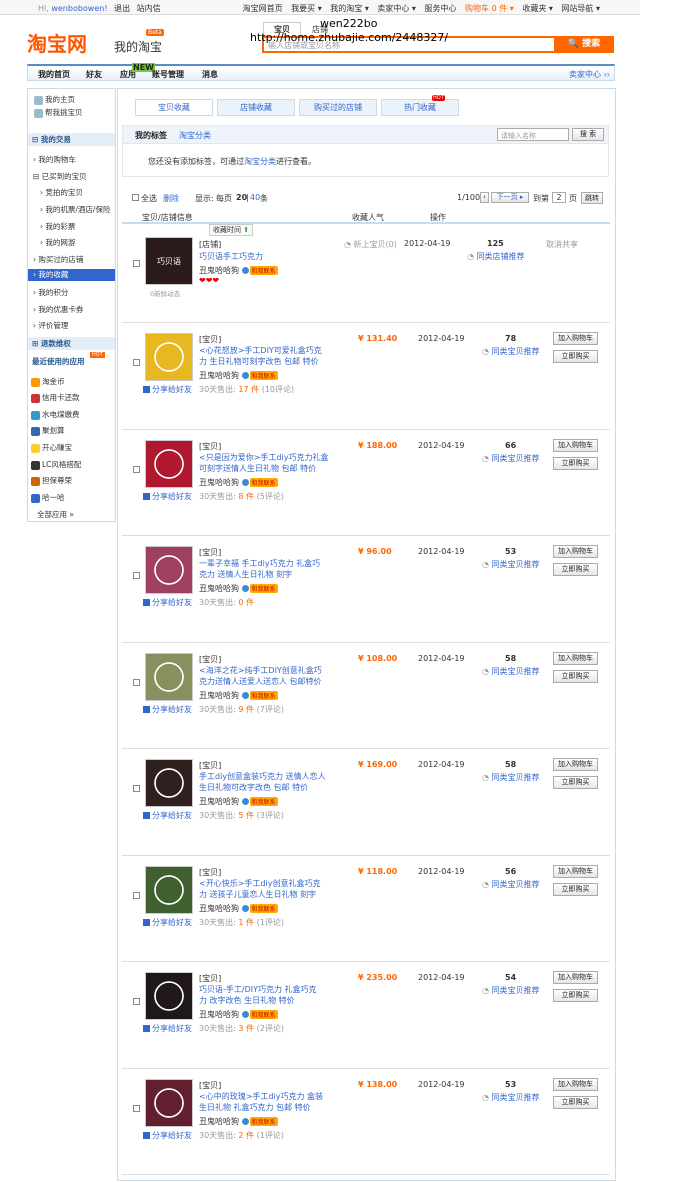  I want to click on tab-my-tags: 我的标签, so click(151, 135).